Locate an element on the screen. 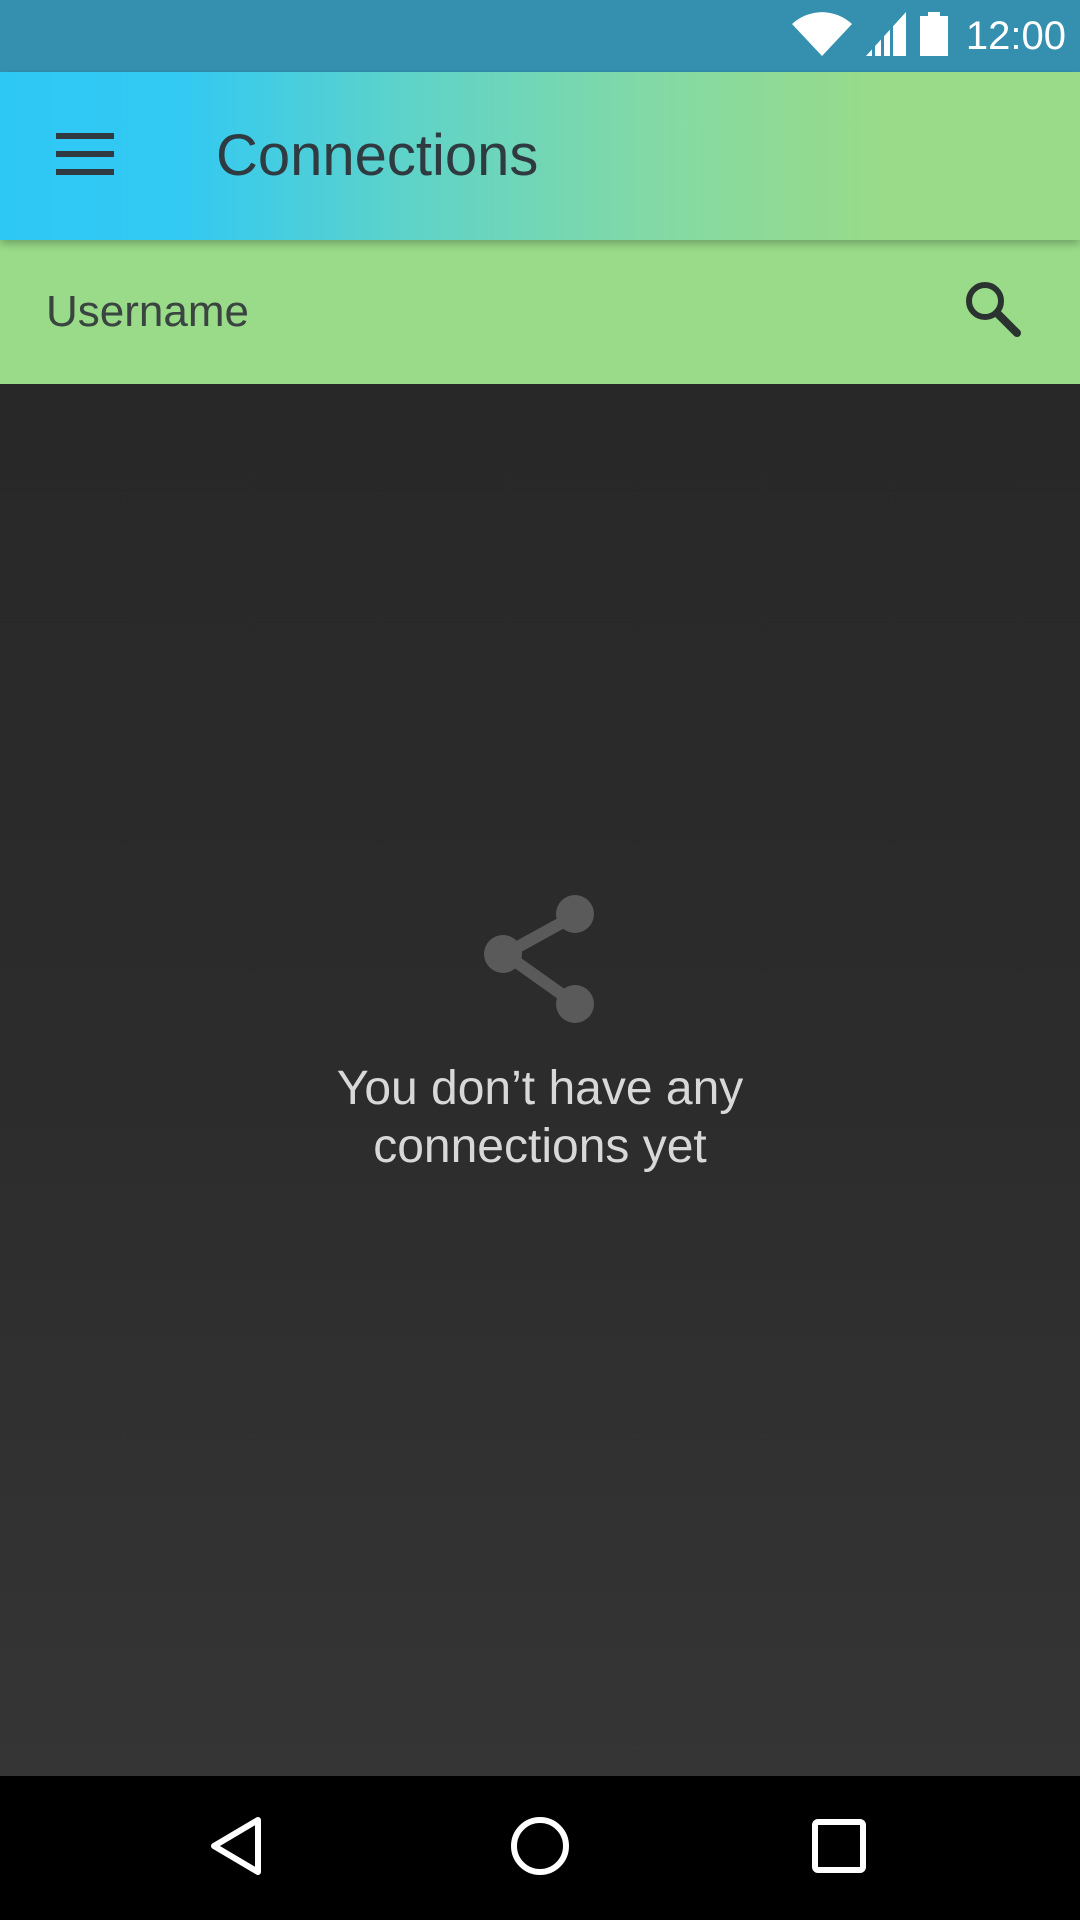  system-nav-bar is located at coordinates (540, 1848).